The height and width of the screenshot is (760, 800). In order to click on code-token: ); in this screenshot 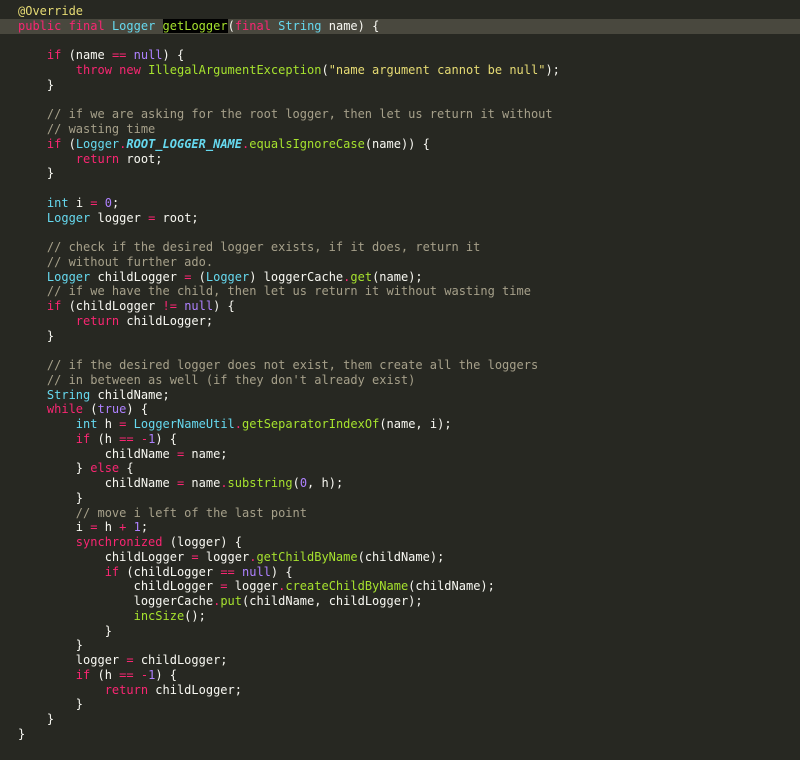, I will do `click(552, 70)`.